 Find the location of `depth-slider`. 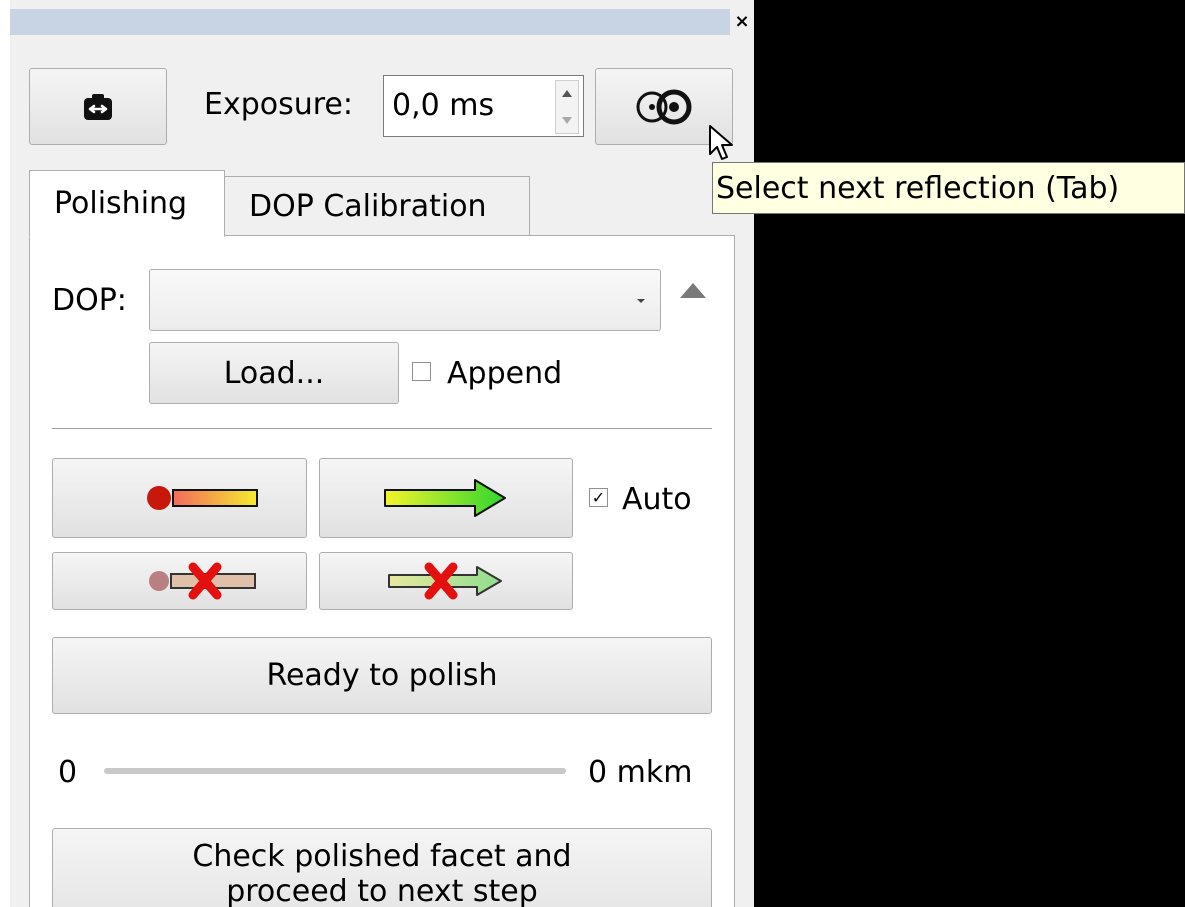

depth-slider is located at coordinates (335, 771).